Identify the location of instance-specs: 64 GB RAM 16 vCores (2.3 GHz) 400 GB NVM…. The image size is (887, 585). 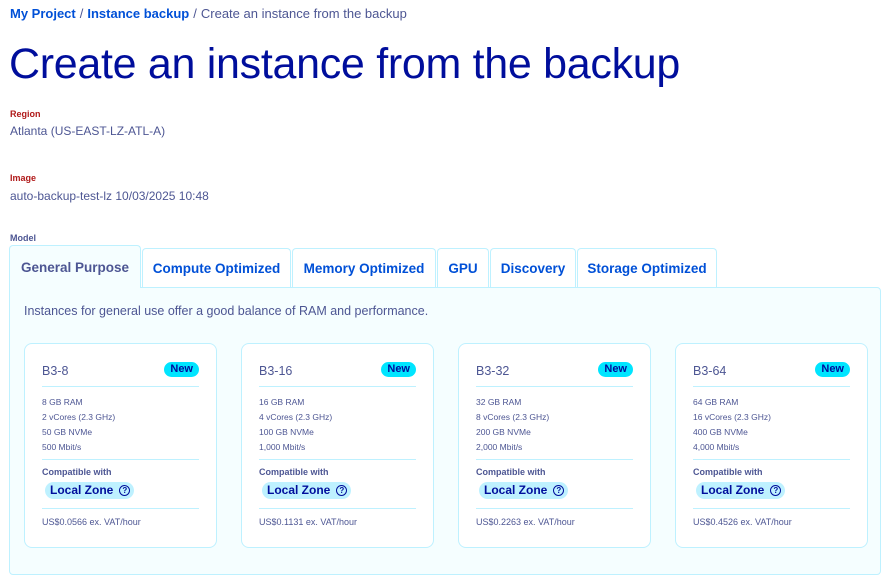
(732, 425).